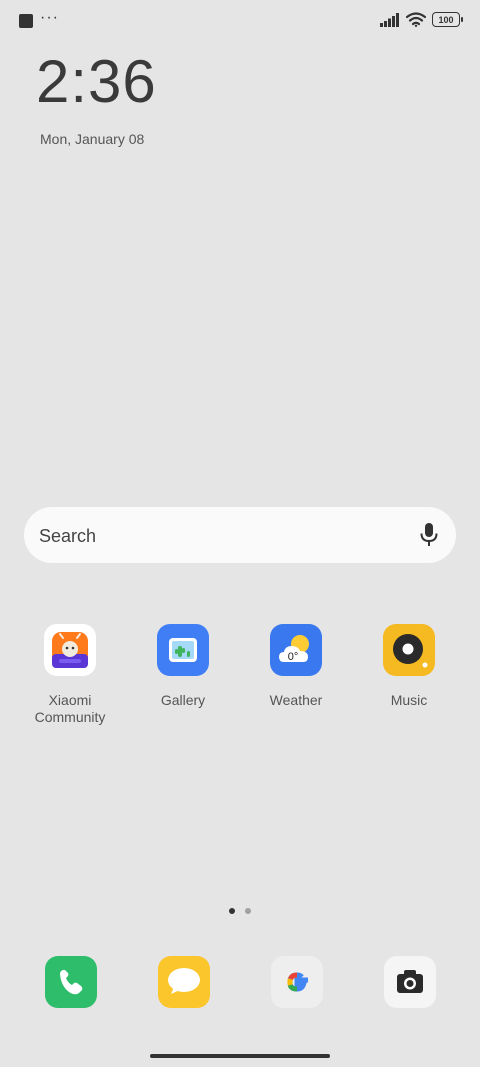 This screenshot has width=480, height=1067. I want to click on search-bar: Search, so click(240, 535).